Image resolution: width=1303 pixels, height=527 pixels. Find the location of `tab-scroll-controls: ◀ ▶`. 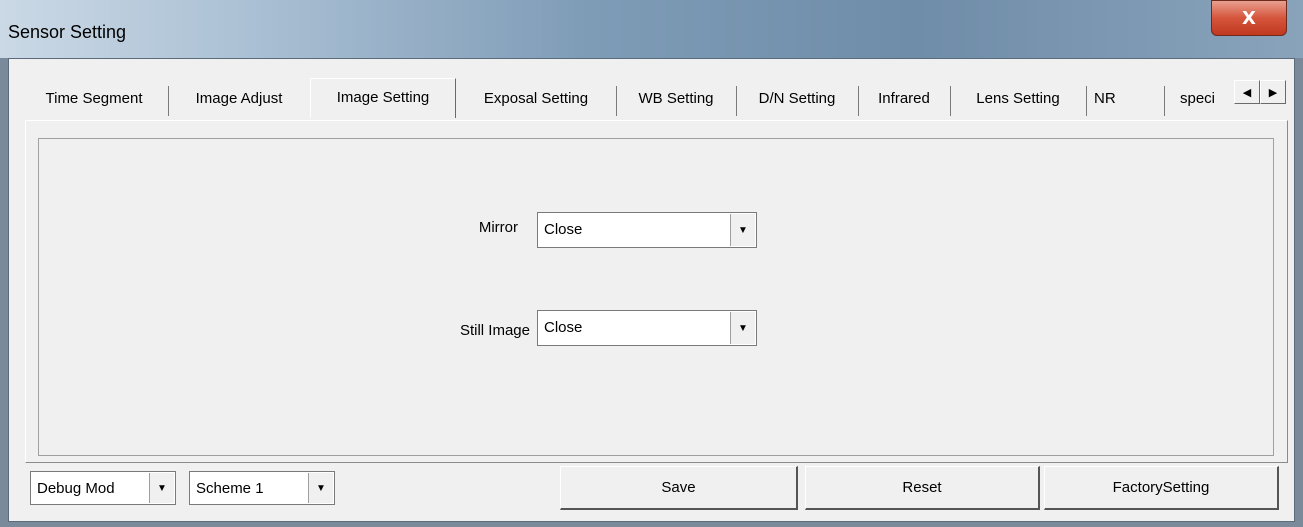

tab-scroll-controls: ◀ ▶ is located at coordinates (1261, 92).